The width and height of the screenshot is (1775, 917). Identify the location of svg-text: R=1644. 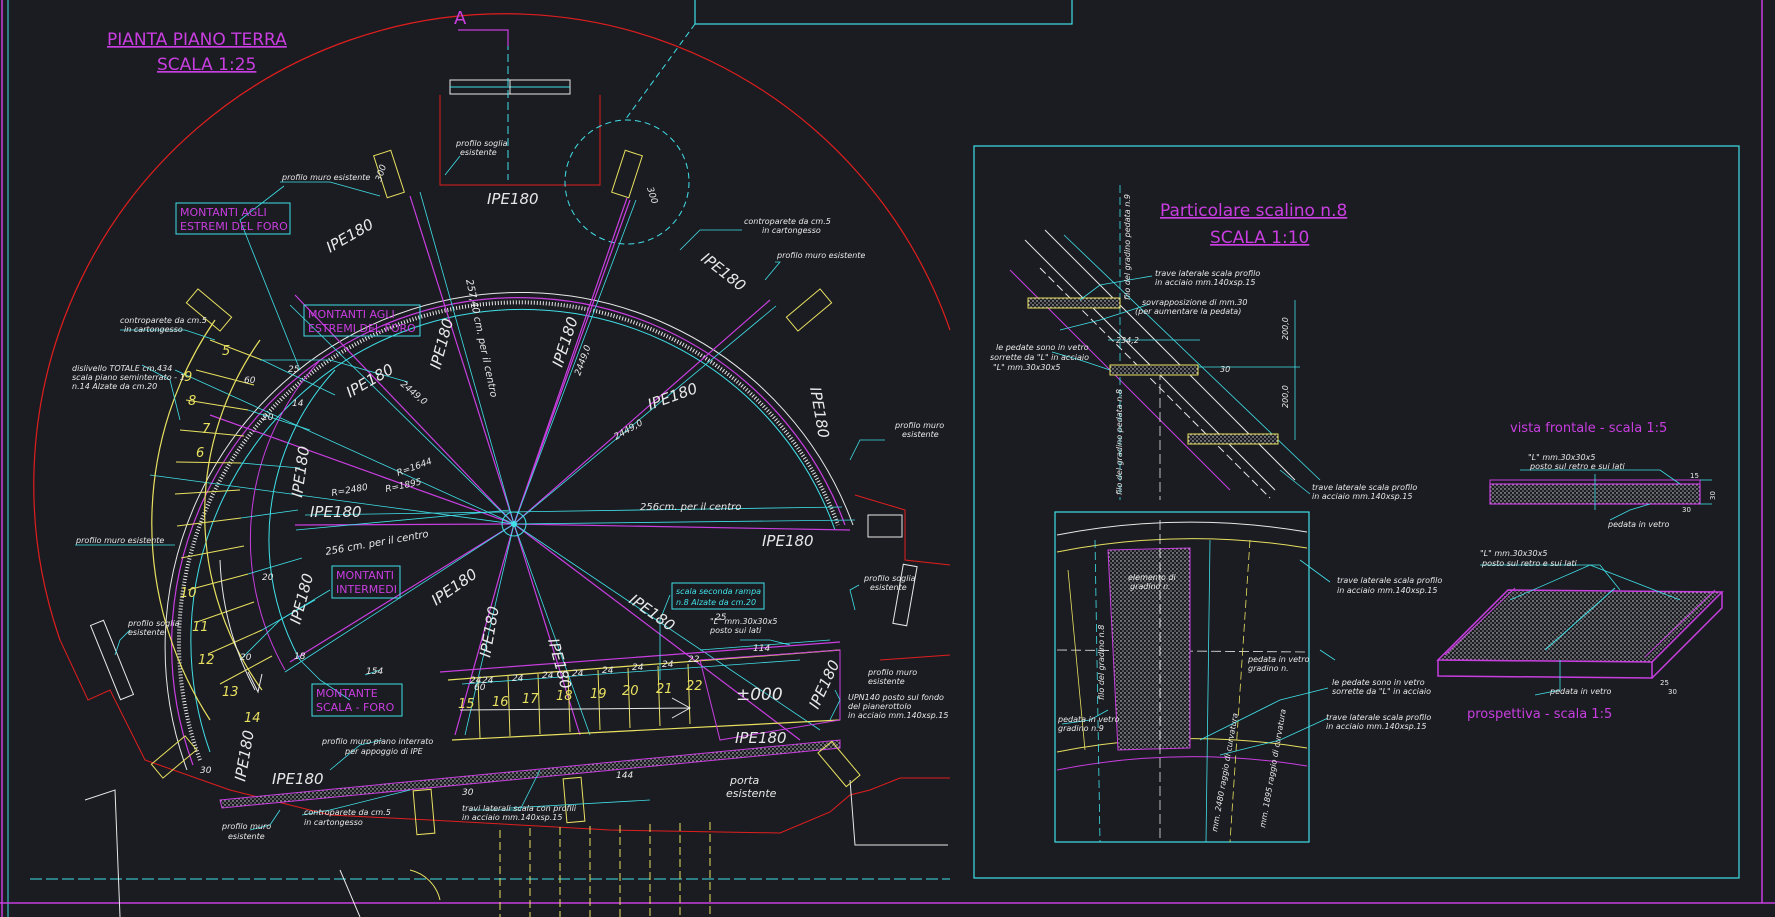
(415, 468).